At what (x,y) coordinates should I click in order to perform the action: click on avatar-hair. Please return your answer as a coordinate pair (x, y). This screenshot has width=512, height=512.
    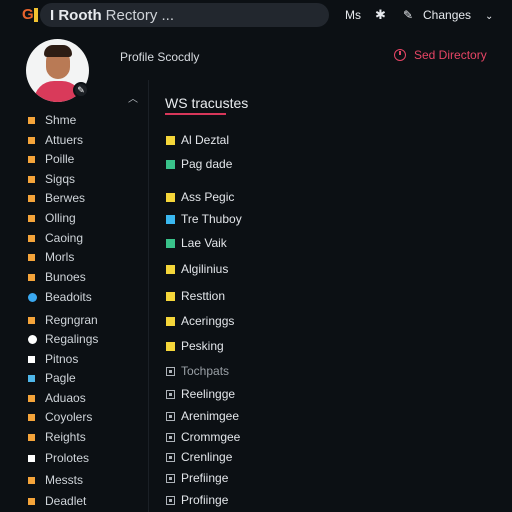
    Looking at the image, I should click on (58, 51).